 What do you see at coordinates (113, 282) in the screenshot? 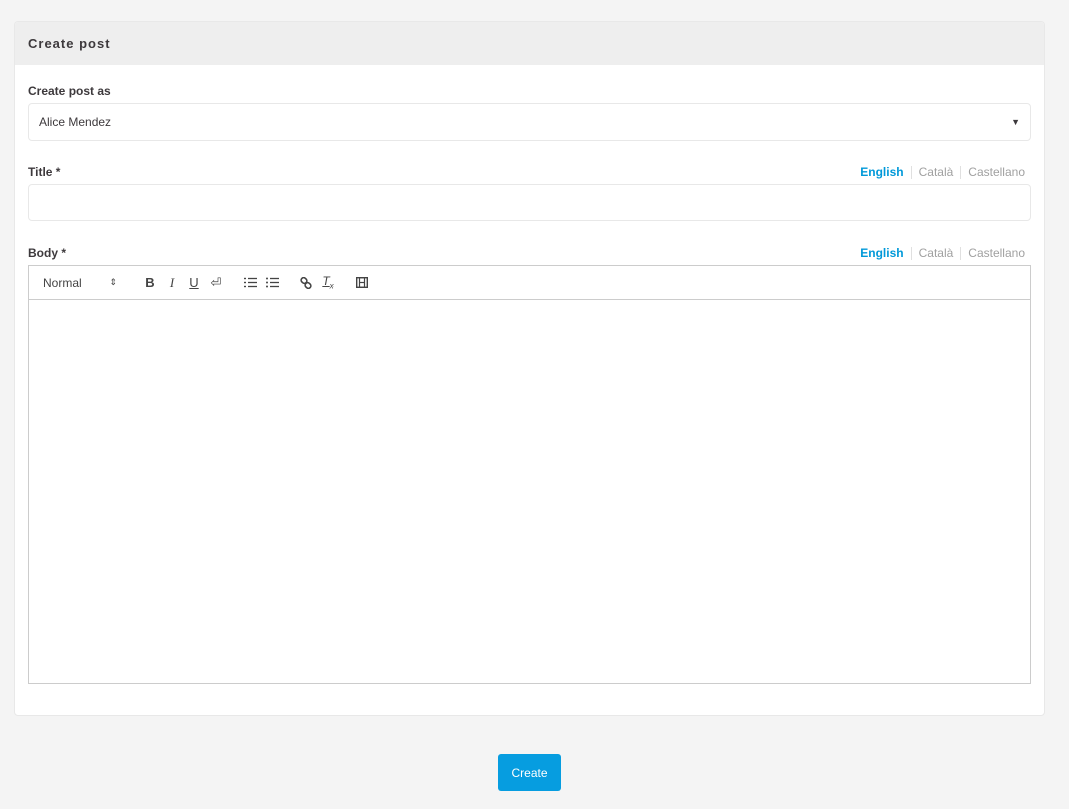
I see `updown-arrows-icon: ⇕` at bounding box center [113, 282].